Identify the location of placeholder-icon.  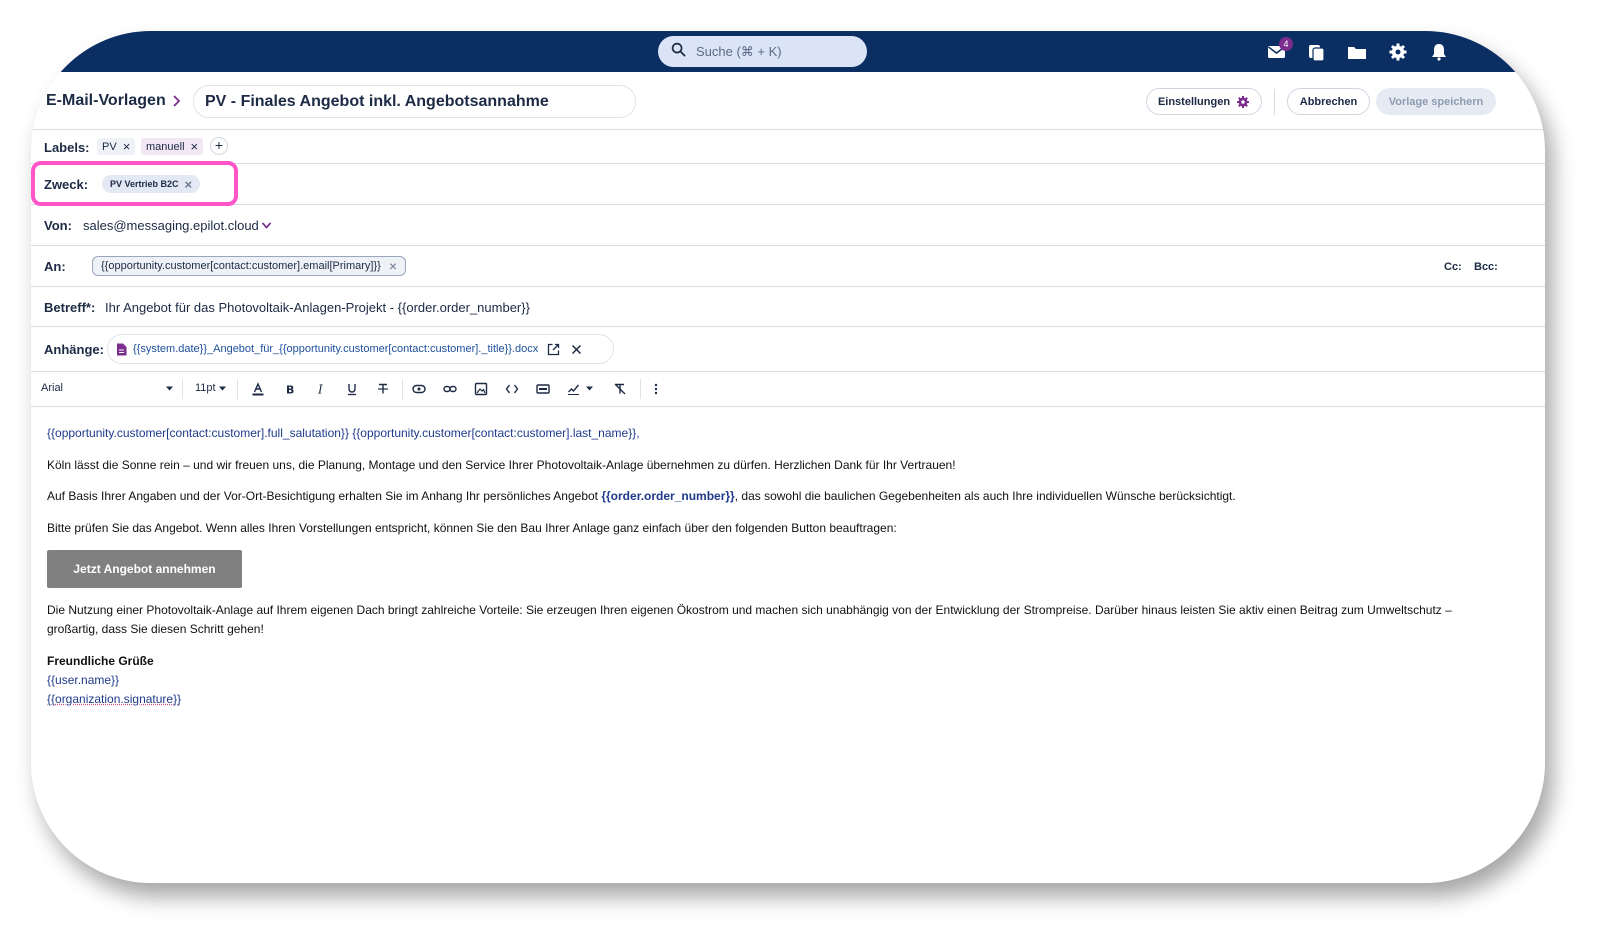
(419, 389).